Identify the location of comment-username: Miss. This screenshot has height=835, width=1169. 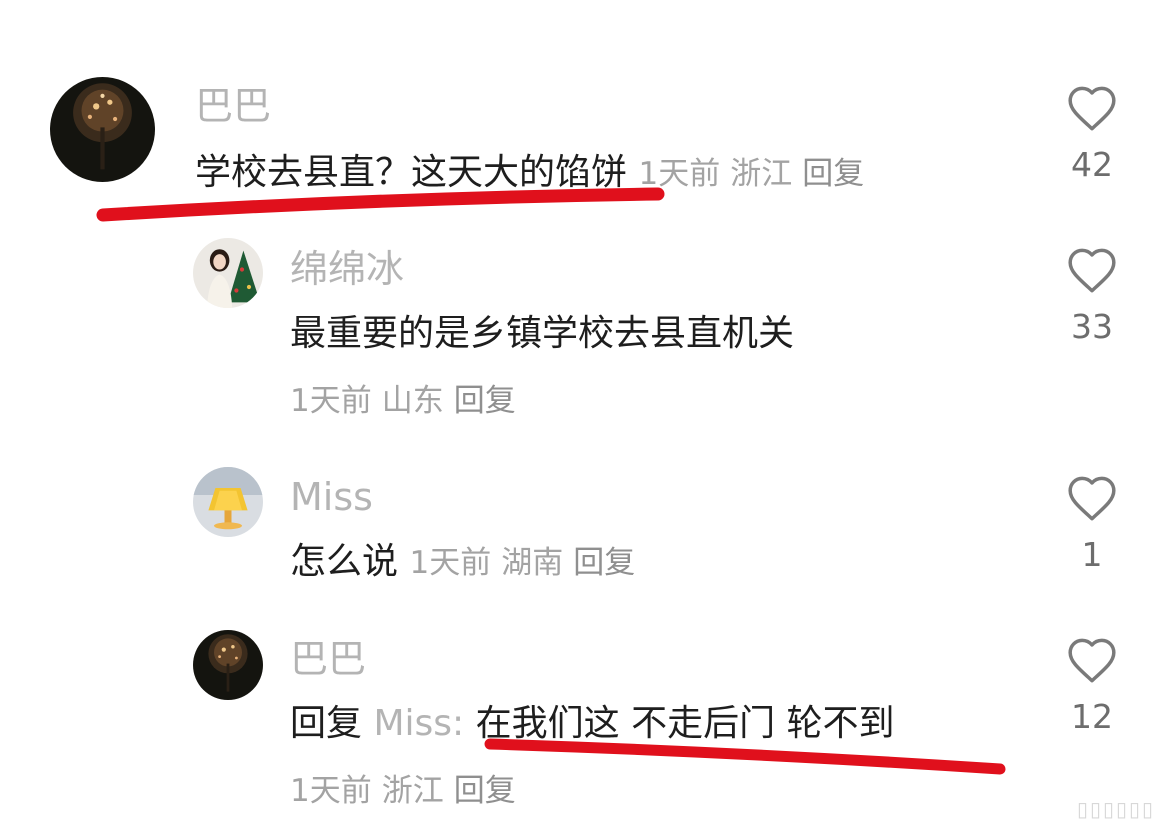
(331, 497).